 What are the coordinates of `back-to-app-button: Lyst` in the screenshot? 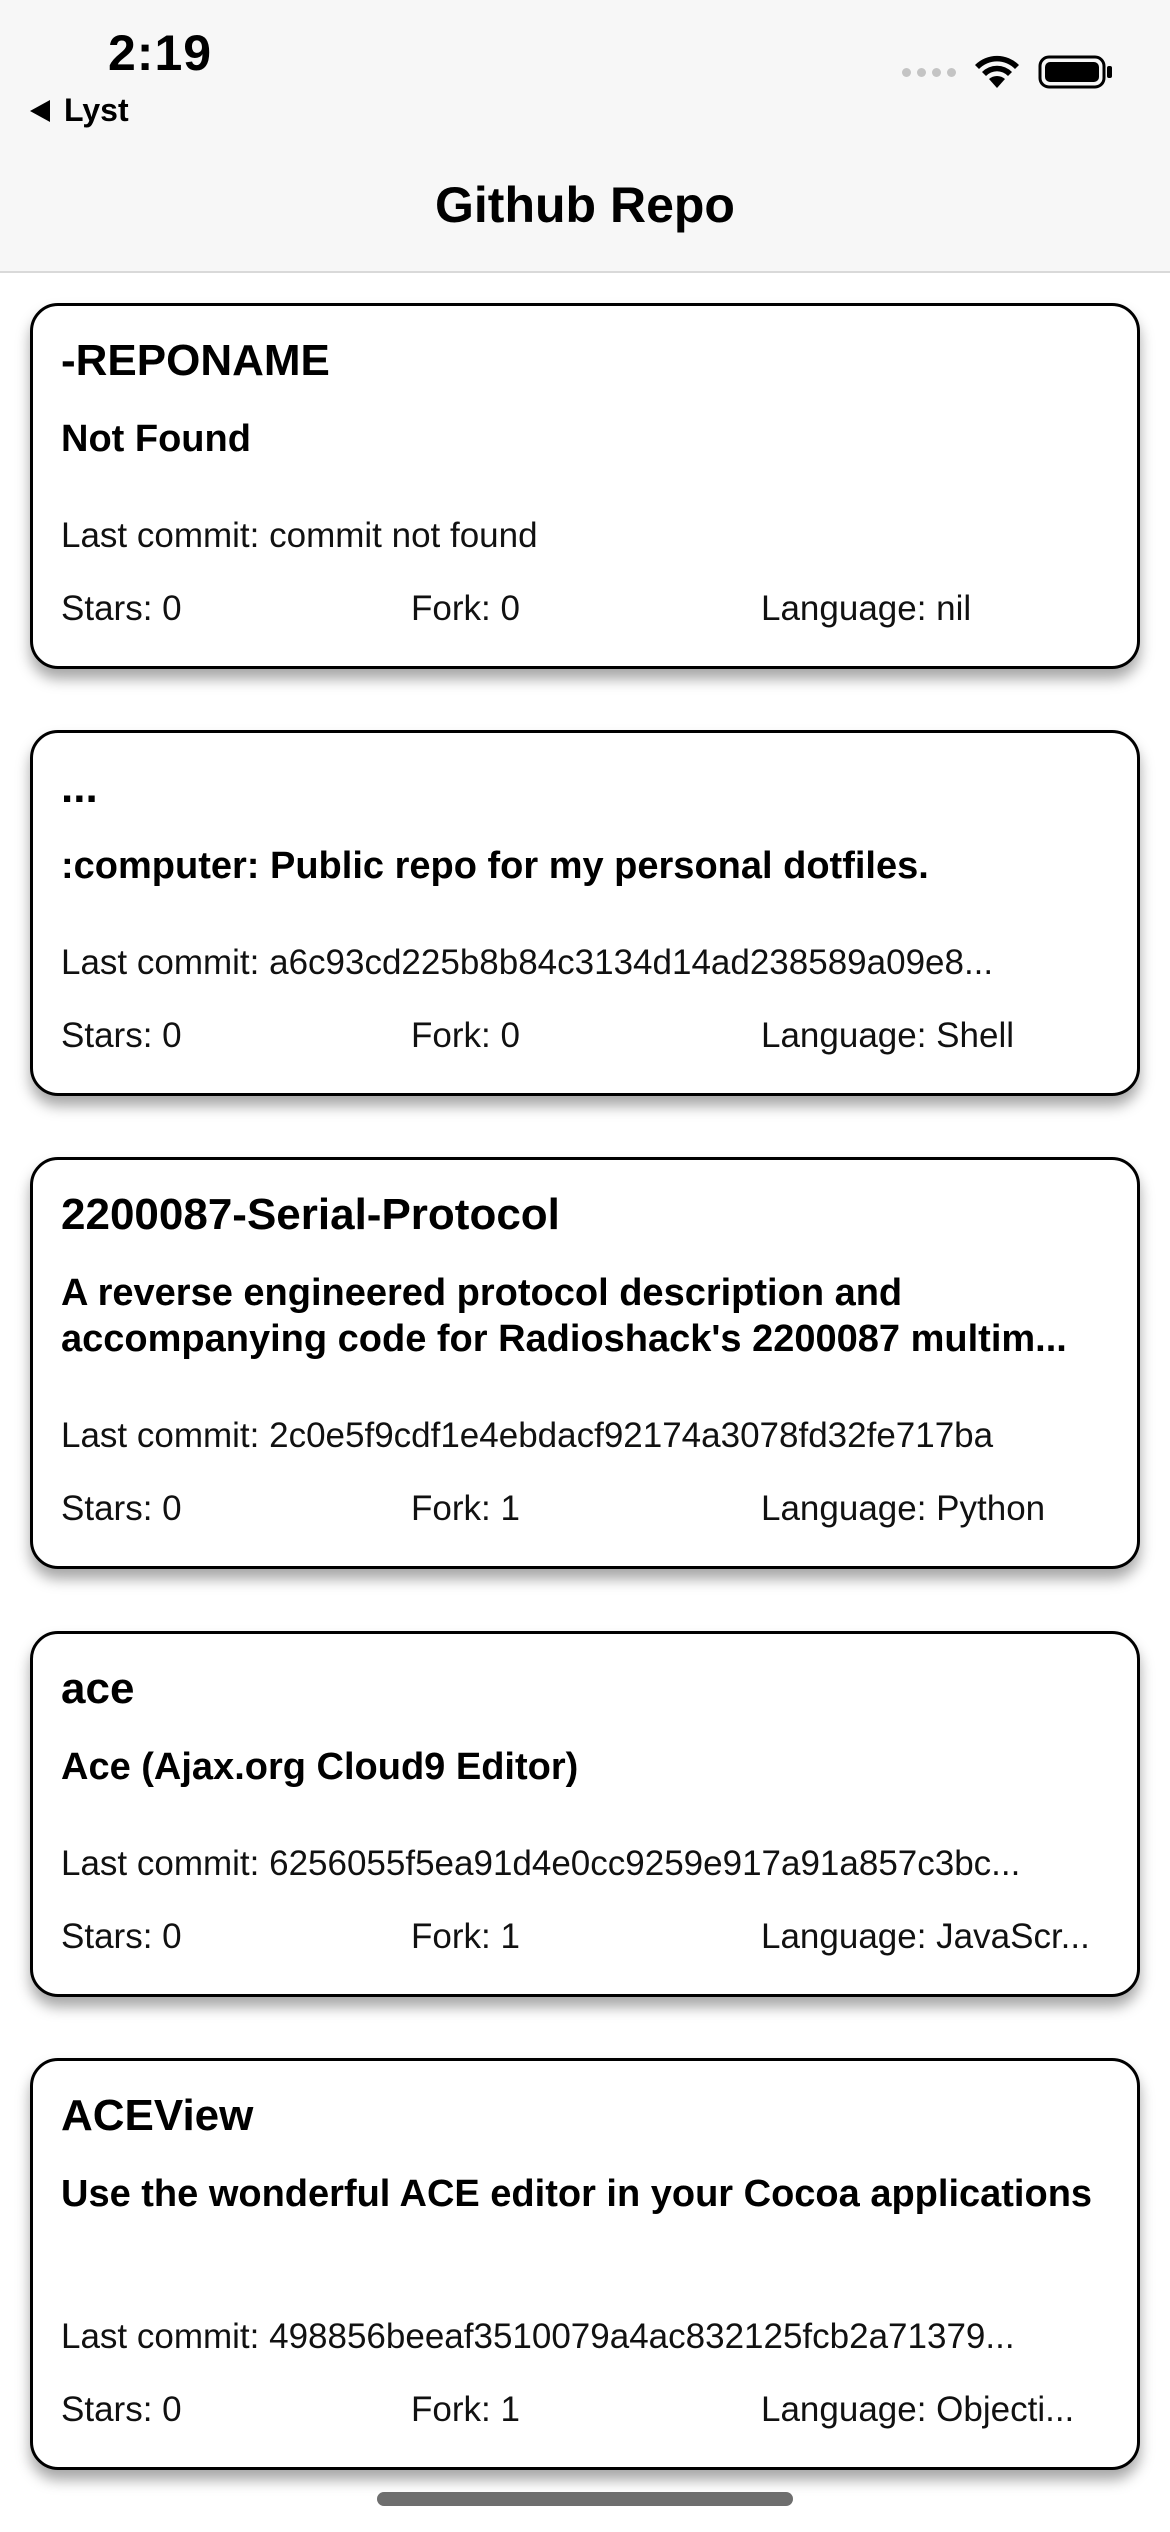 It's located at (79, 110).